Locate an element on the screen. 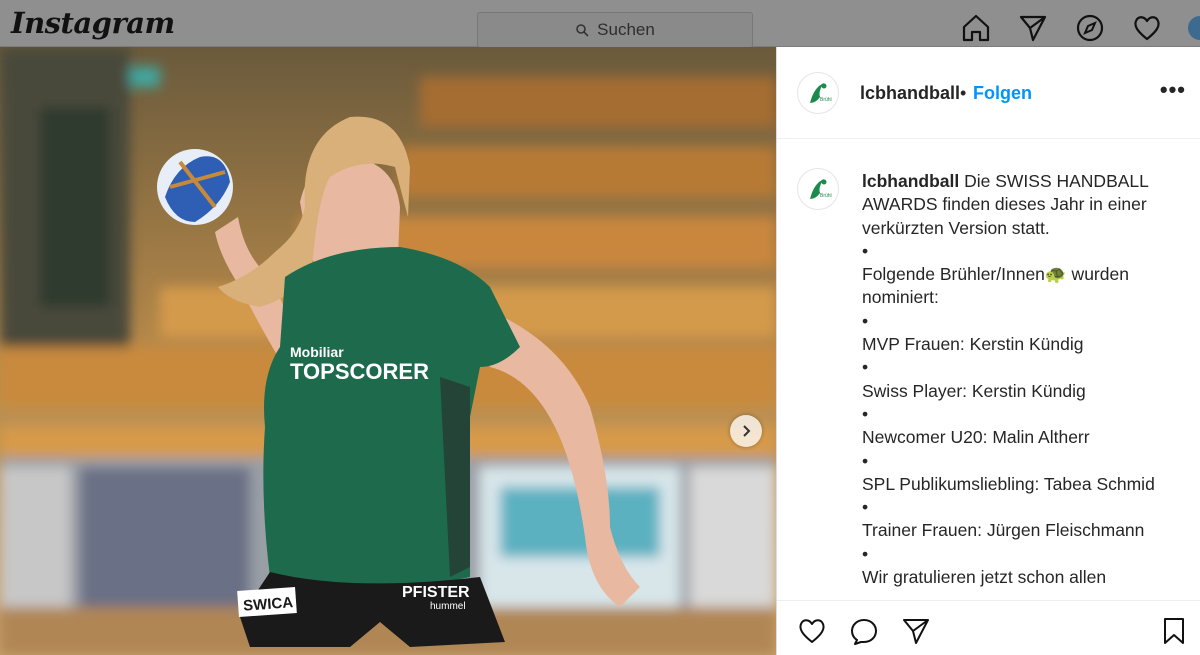  account-username: lcbhandball is located at coordinates (910, 93).